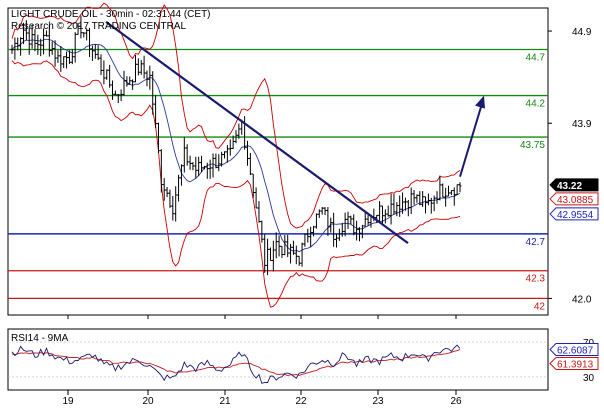 The image size is (604, 413). Describe the element at coordinates (278, 359) in the screenshot. I see `rsi-panel-frame` at that location.